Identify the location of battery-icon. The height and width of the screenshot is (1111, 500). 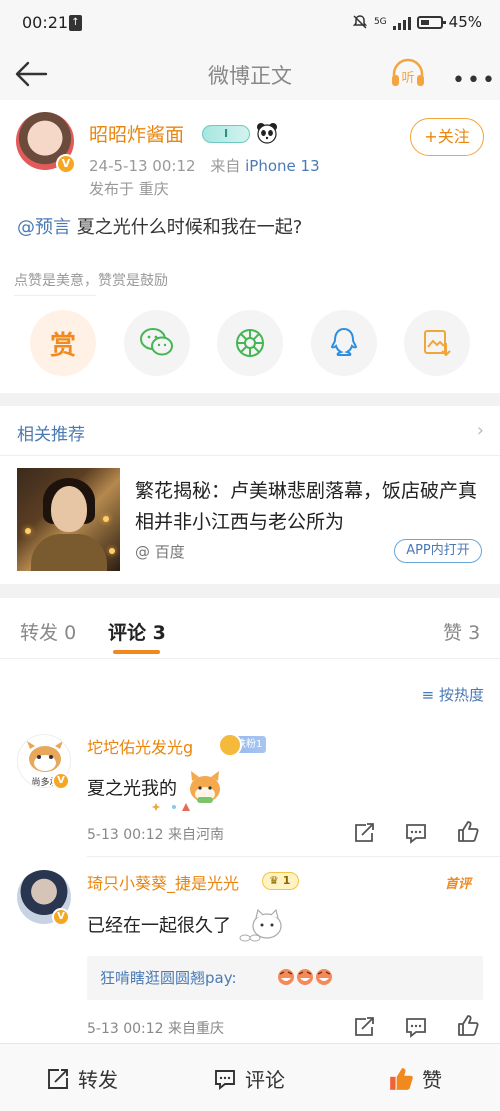
(431, 22).